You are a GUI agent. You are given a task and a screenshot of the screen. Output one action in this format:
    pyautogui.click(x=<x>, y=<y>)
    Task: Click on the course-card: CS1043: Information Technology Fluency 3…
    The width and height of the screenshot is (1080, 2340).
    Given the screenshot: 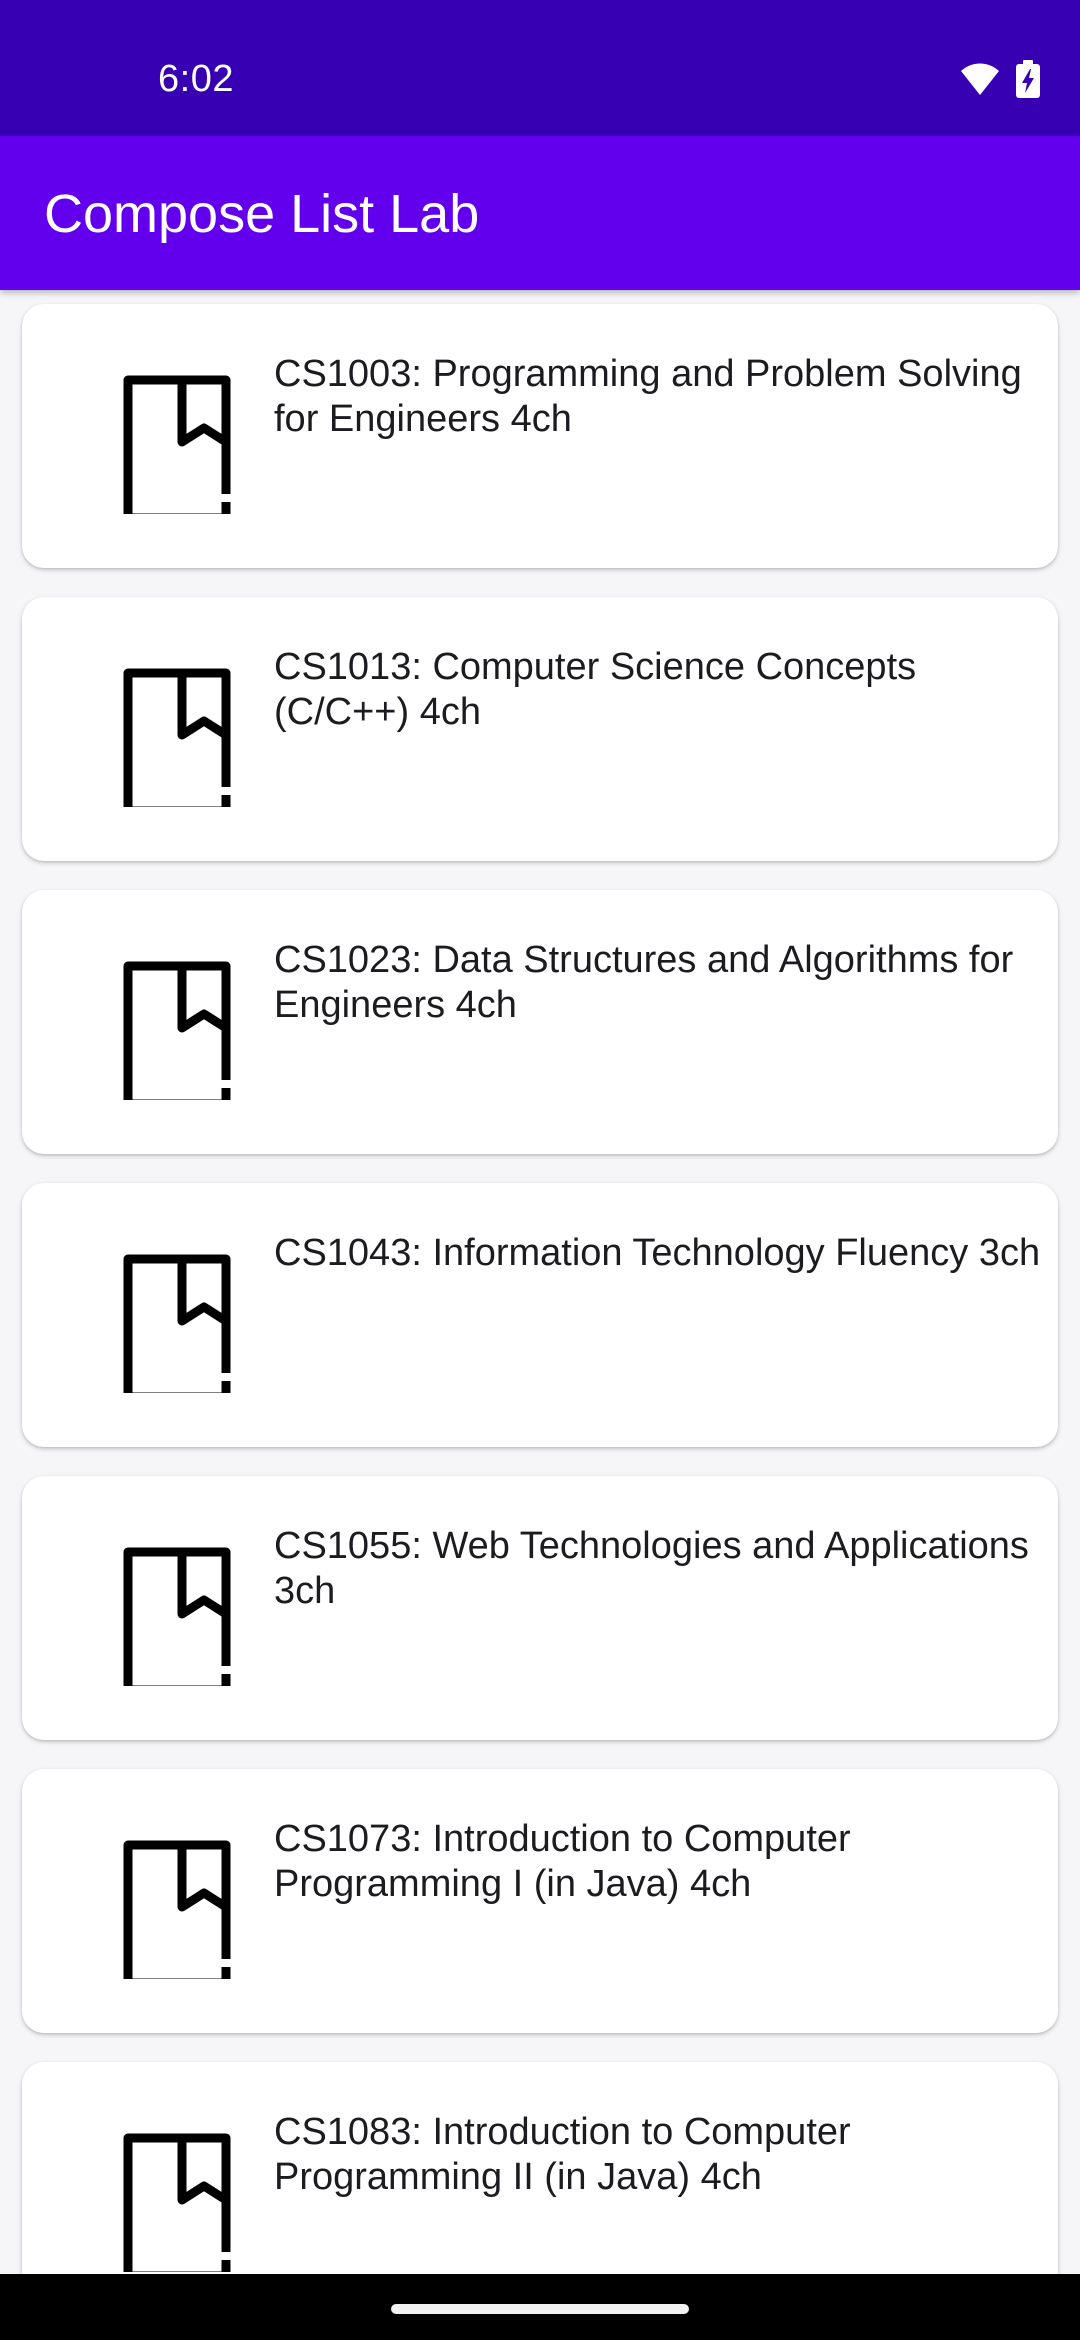 What is the action you would take?
    pyautogui.click(x=540, y=1315)
    